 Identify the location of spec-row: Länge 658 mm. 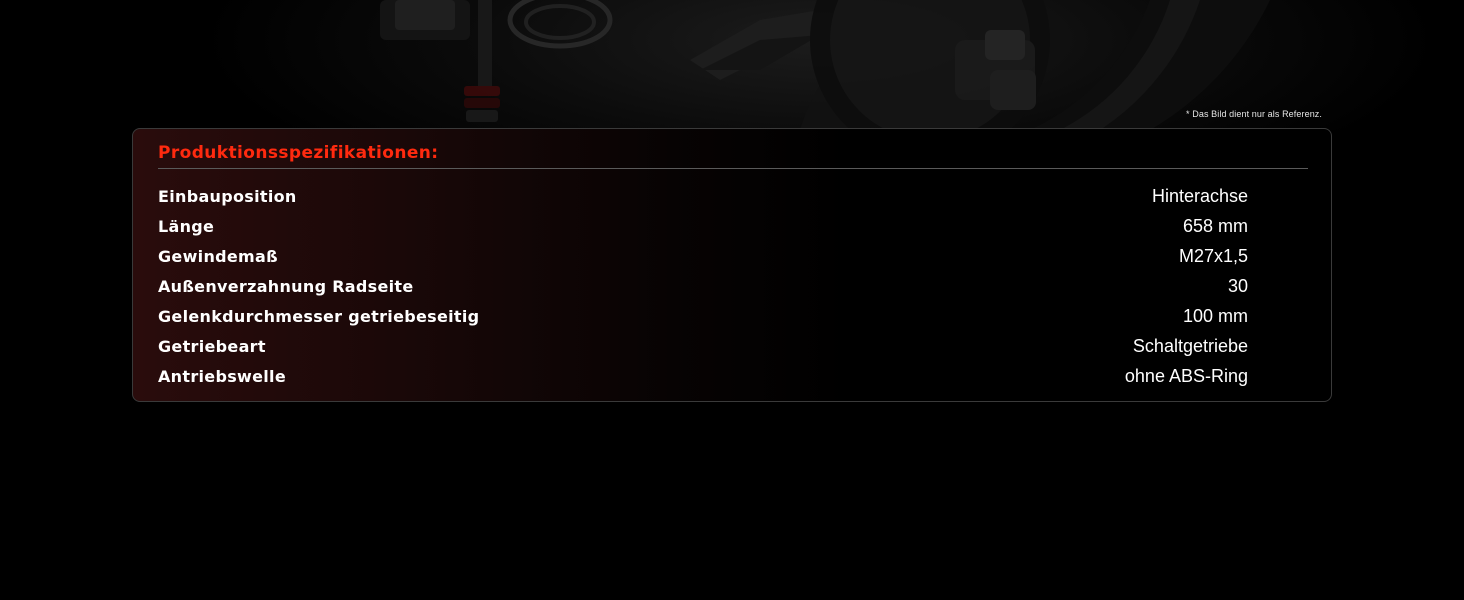
(703, 226).